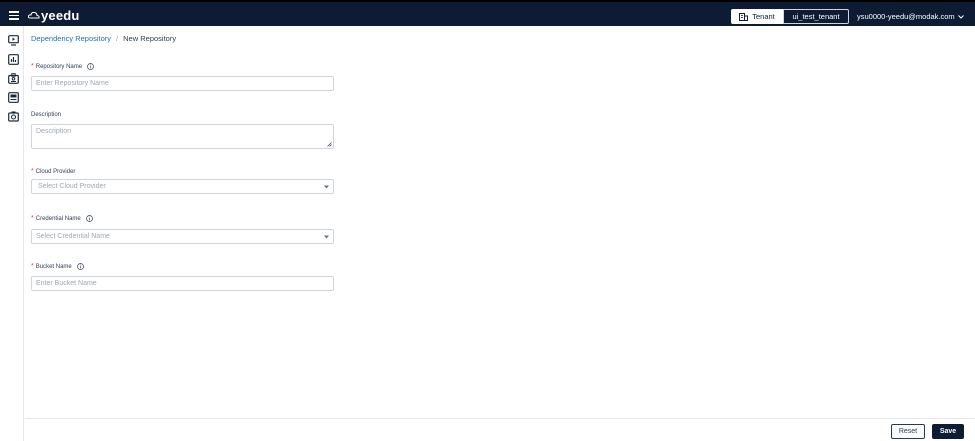 The image size is (975, 441). What do you see at coordinates (182, 83) in the screenshot?
I see `repository-name-input` at bounding box center [182, 83].